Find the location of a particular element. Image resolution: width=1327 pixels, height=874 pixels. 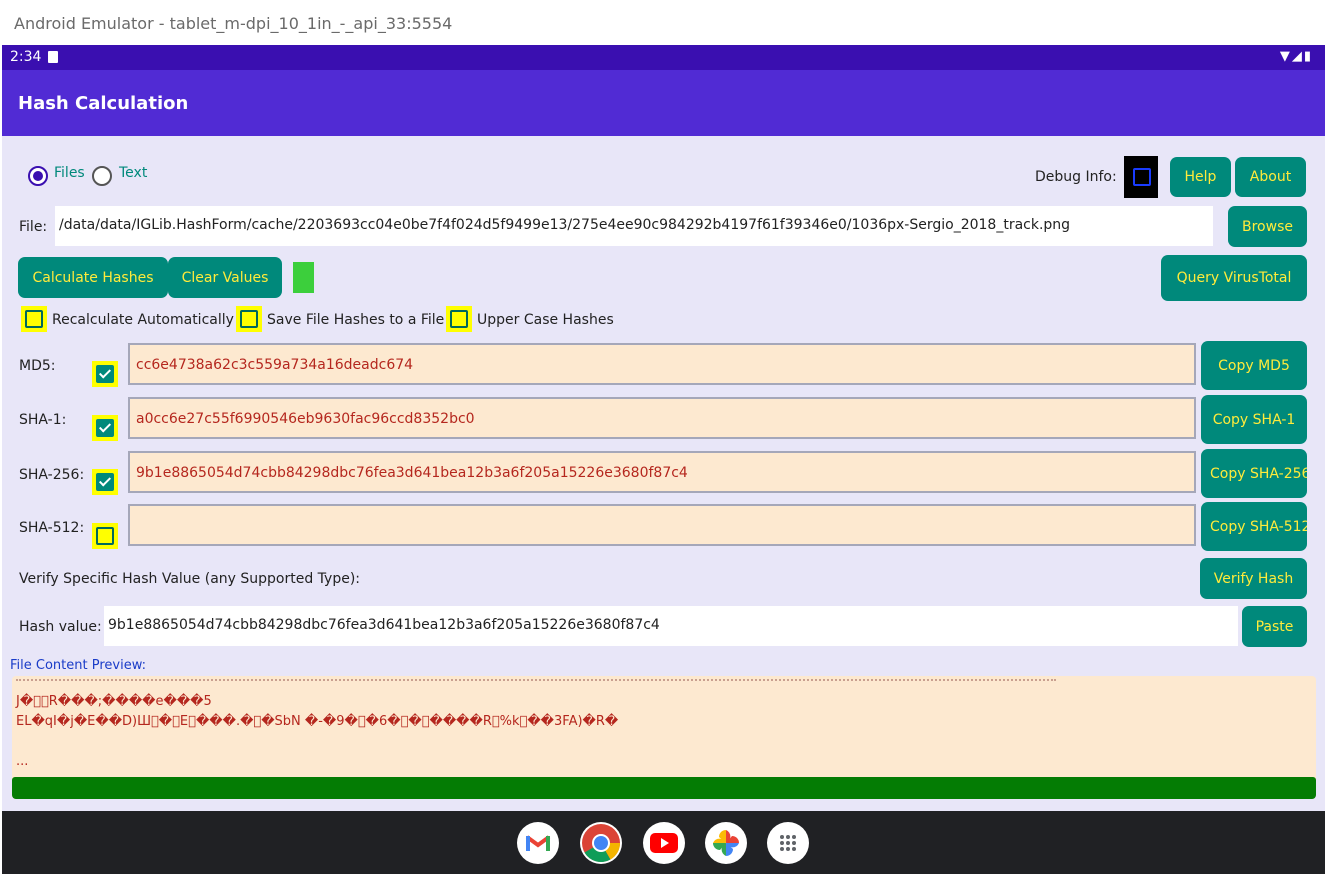

android-nav-bar is located at coordinates (663, 842).